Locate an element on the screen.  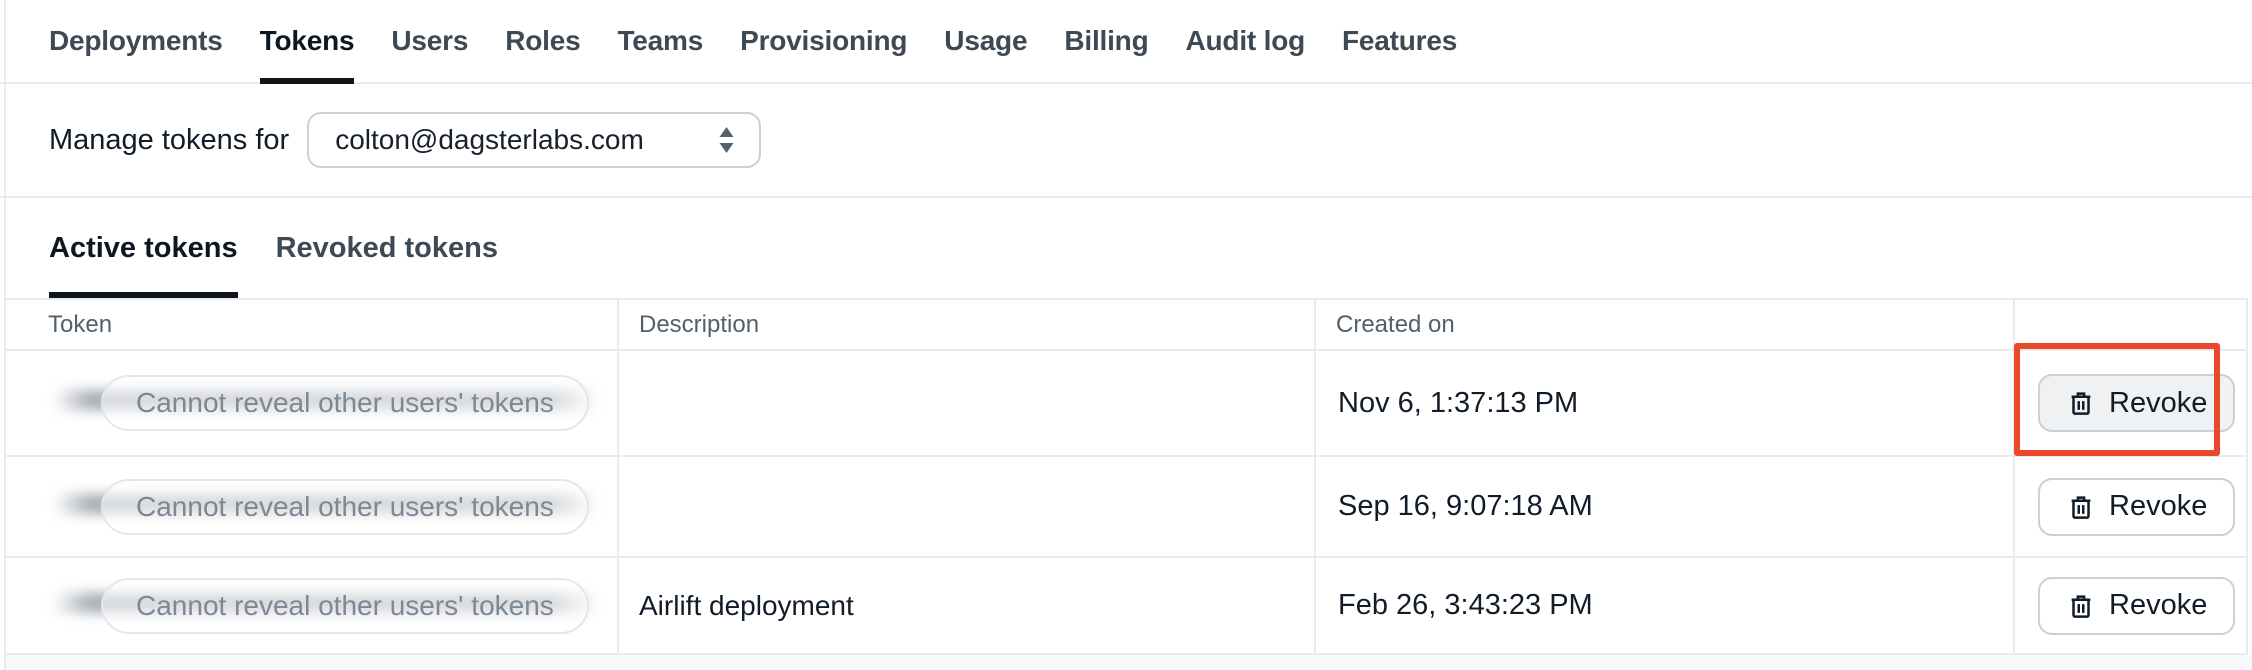
column-header-created-on: Created on is located at coordinates (1663, 324).